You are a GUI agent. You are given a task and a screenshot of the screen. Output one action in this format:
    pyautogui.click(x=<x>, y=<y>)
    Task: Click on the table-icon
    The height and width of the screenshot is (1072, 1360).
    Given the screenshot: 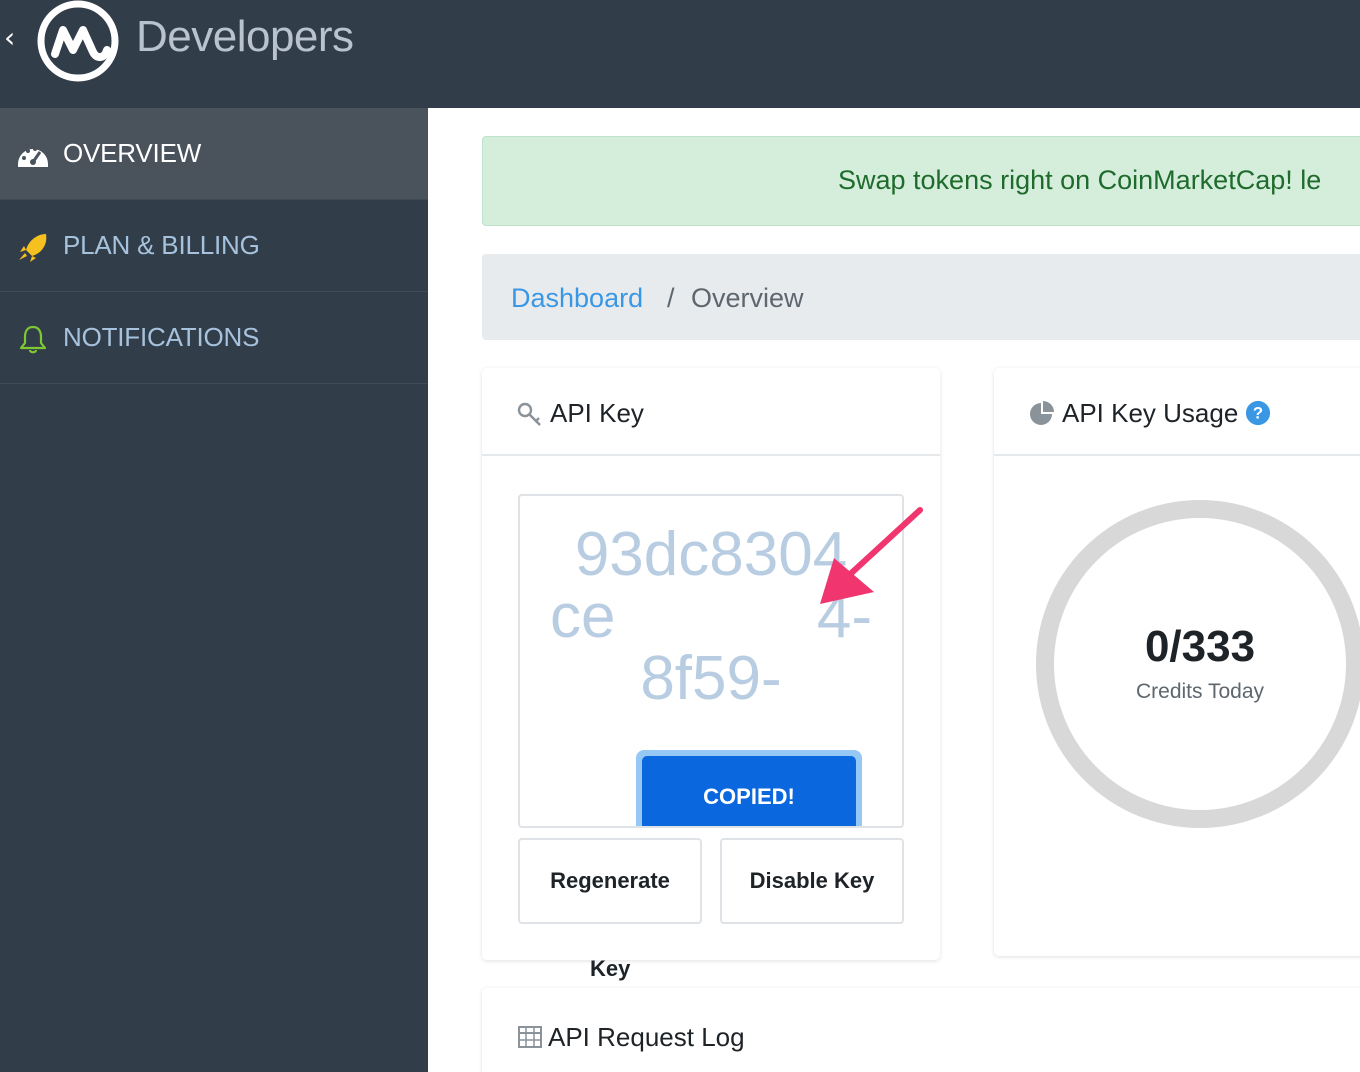 What is the action you would take?
    pyautogui.click(x=530, y=1037)
    